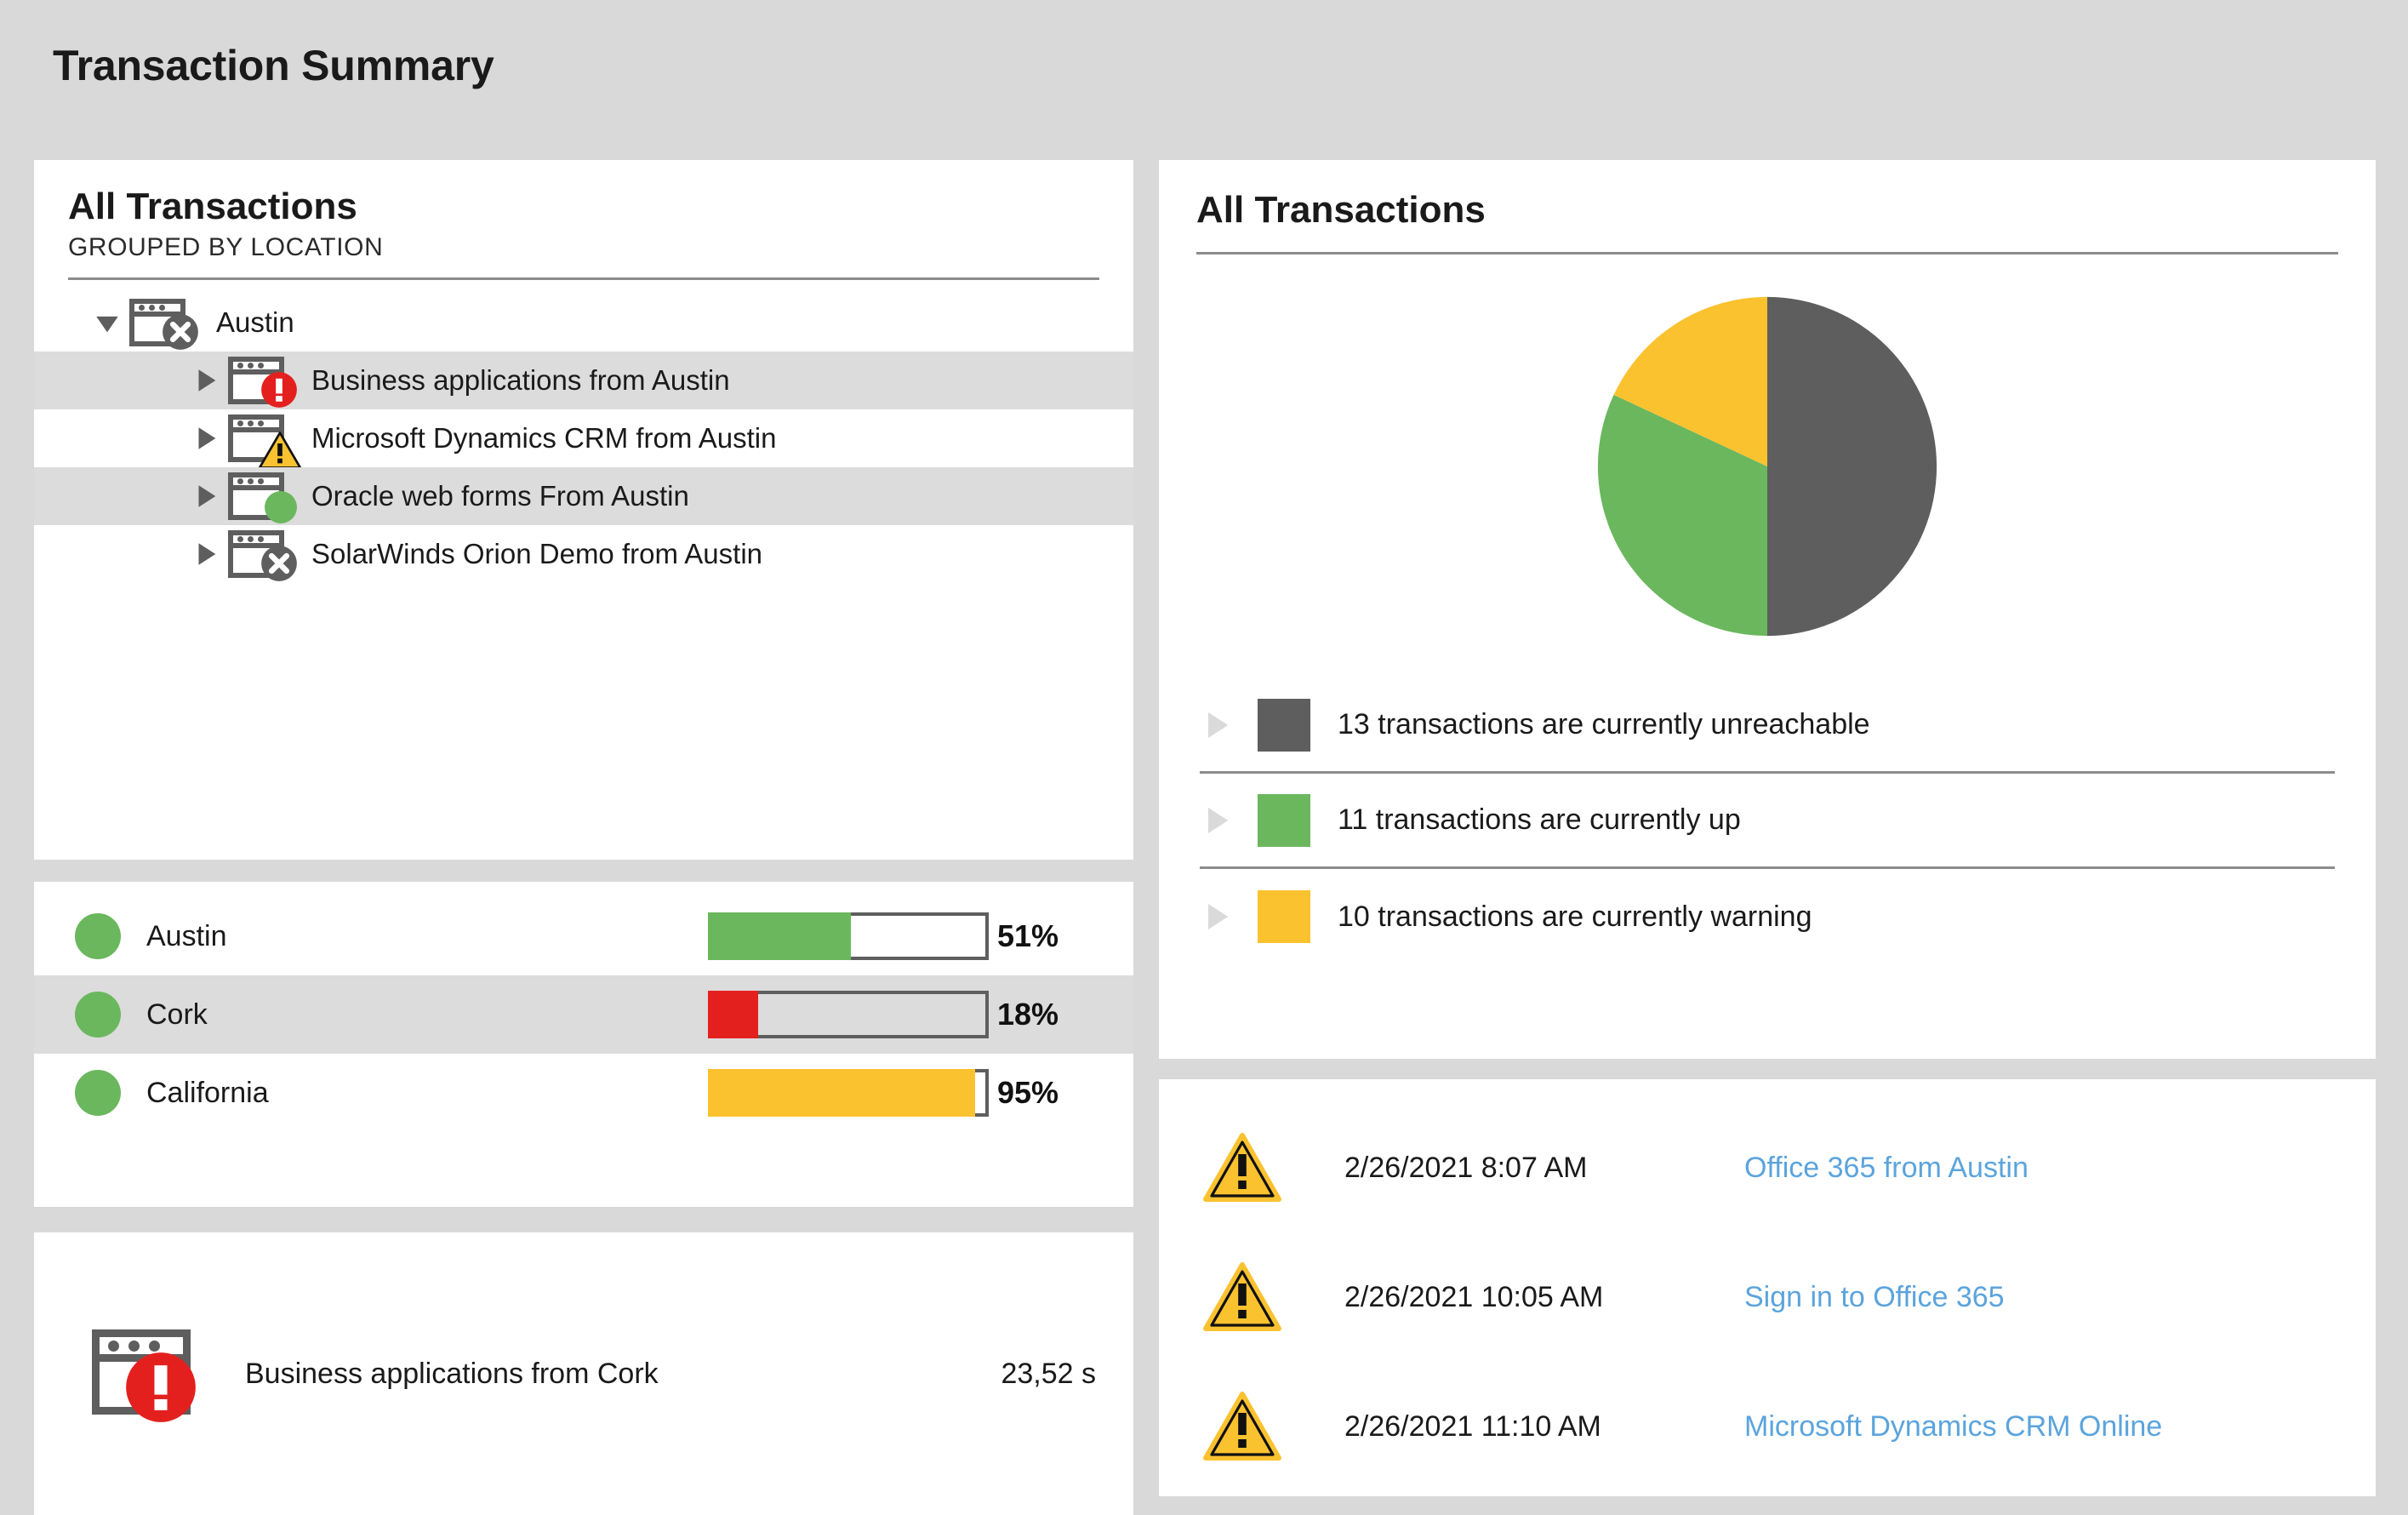  I want to click on legend-label: 11 transactions are currently up, so click(1539, 820).